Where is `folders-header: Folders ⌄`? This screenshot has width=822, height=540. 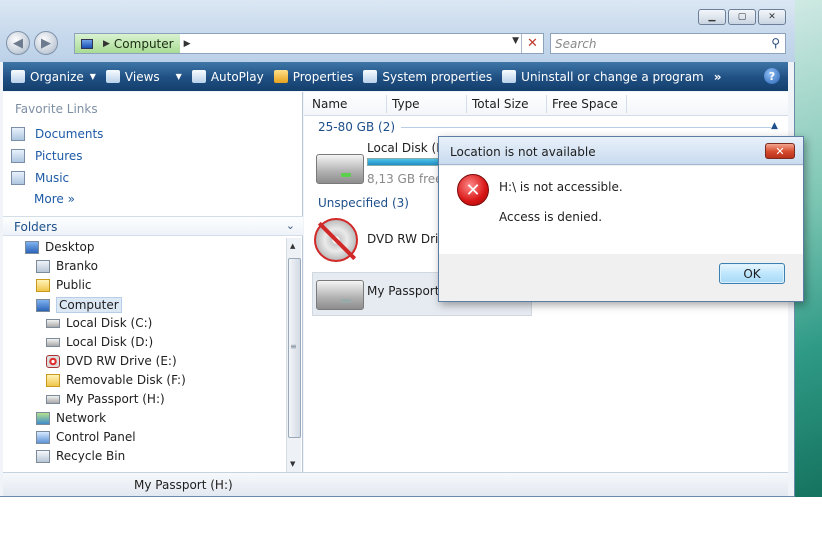
folders-header: Folders ⌄ is located at coordinates (153, 226).